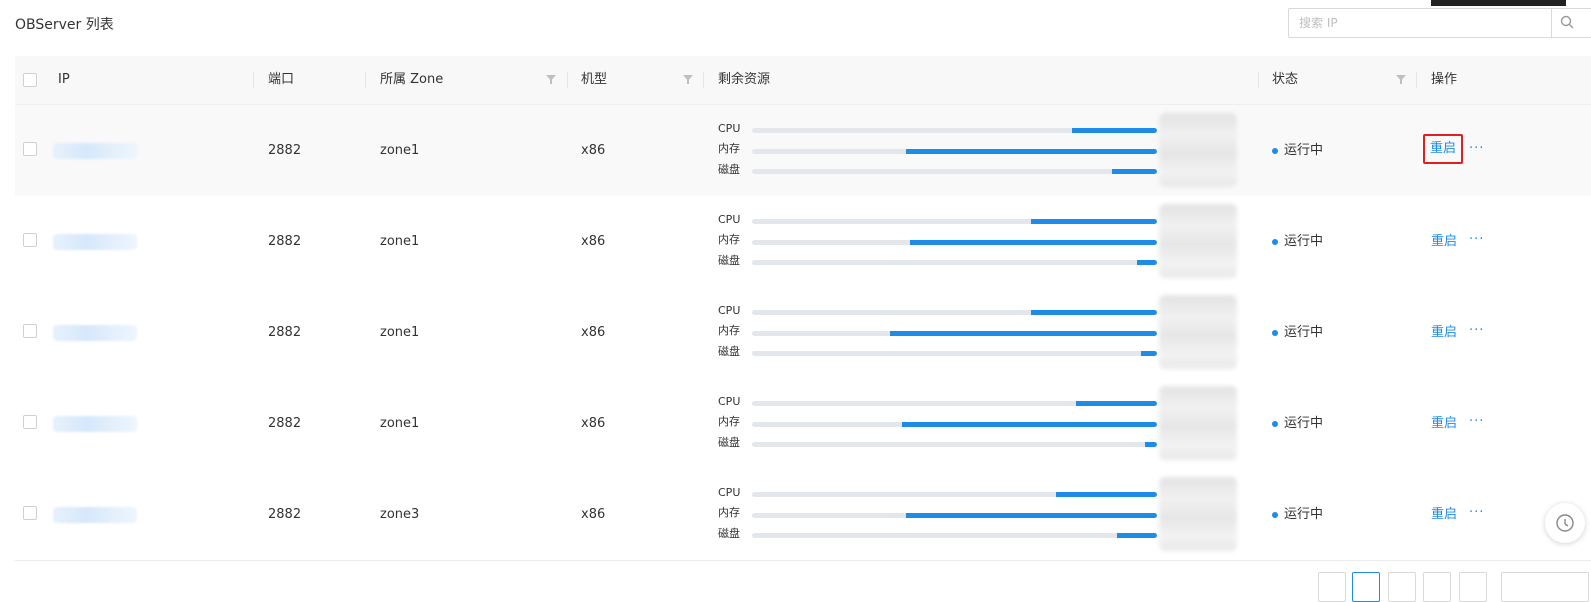 The width and height of the screenshot is (1591, 602). I want to click on cpu-bar, so click(954, 494).